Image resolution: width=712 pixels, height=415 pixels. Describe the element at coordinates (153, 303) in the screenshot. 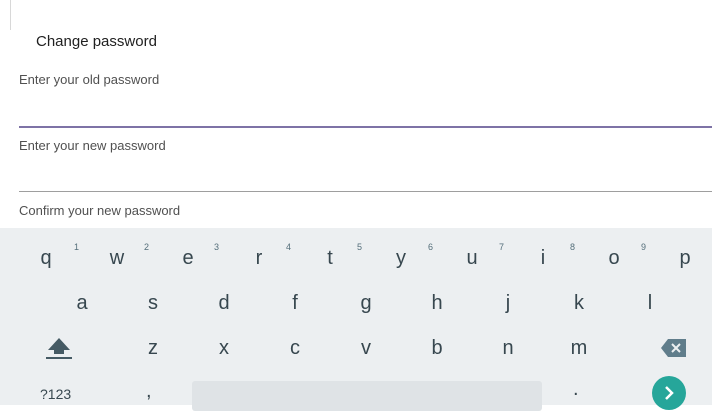

I see `key-s: s` at that location.